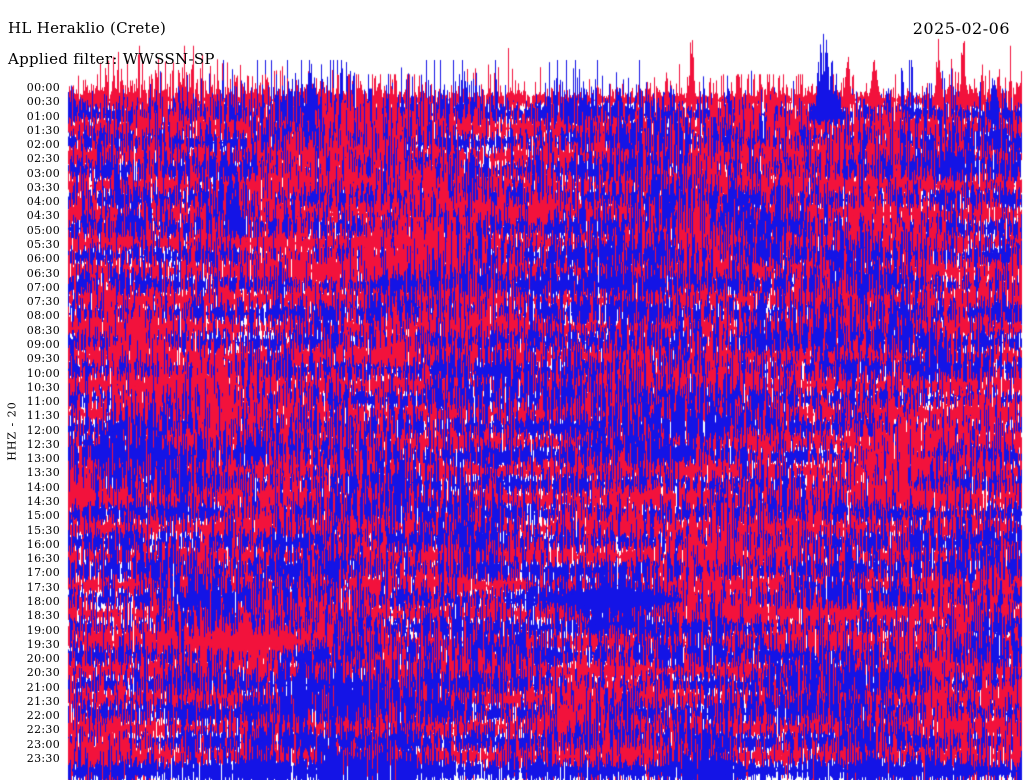 The image size is (1024, 780). Describe the element at coordinates (43, 87) in the screenshot. I see `time-label: 00:00` at that location.